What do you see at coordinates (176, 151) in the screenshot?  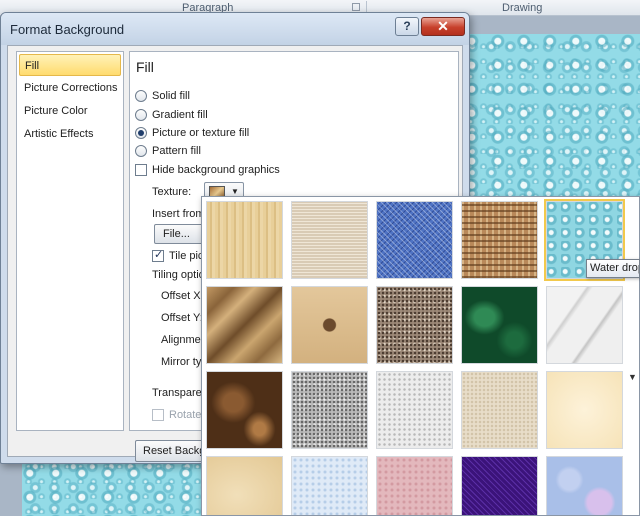 I see `pattern-fill-label: Pattern fill` at bounding box center [176, 151].